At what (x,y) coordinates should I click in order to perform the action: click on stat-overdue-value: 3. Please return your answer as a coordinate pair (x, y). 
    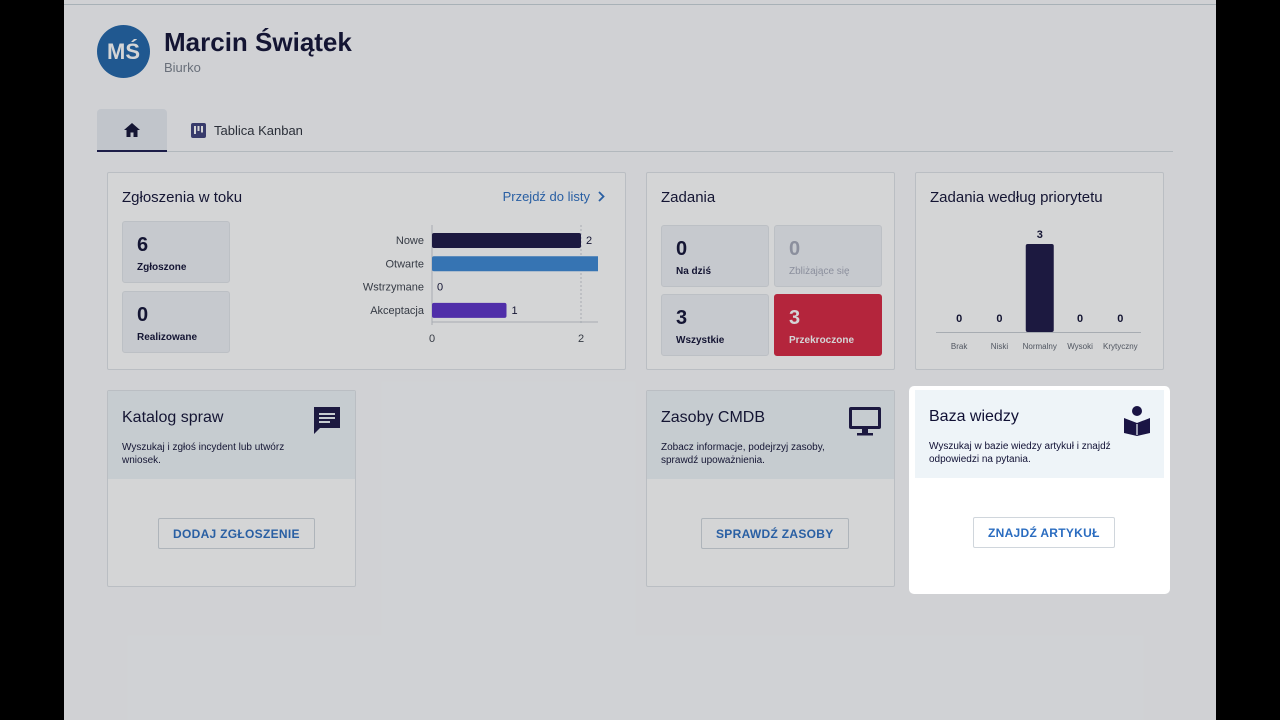
    Looking at the image, I should click on (795, 318).